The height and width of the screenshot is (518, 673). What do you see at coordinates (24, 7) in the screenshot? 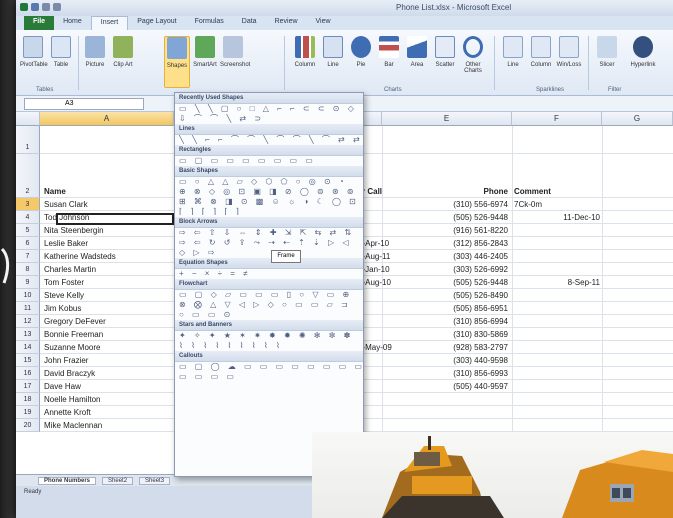
I see `excel-logo-icon` at bounding box center [24, 7].